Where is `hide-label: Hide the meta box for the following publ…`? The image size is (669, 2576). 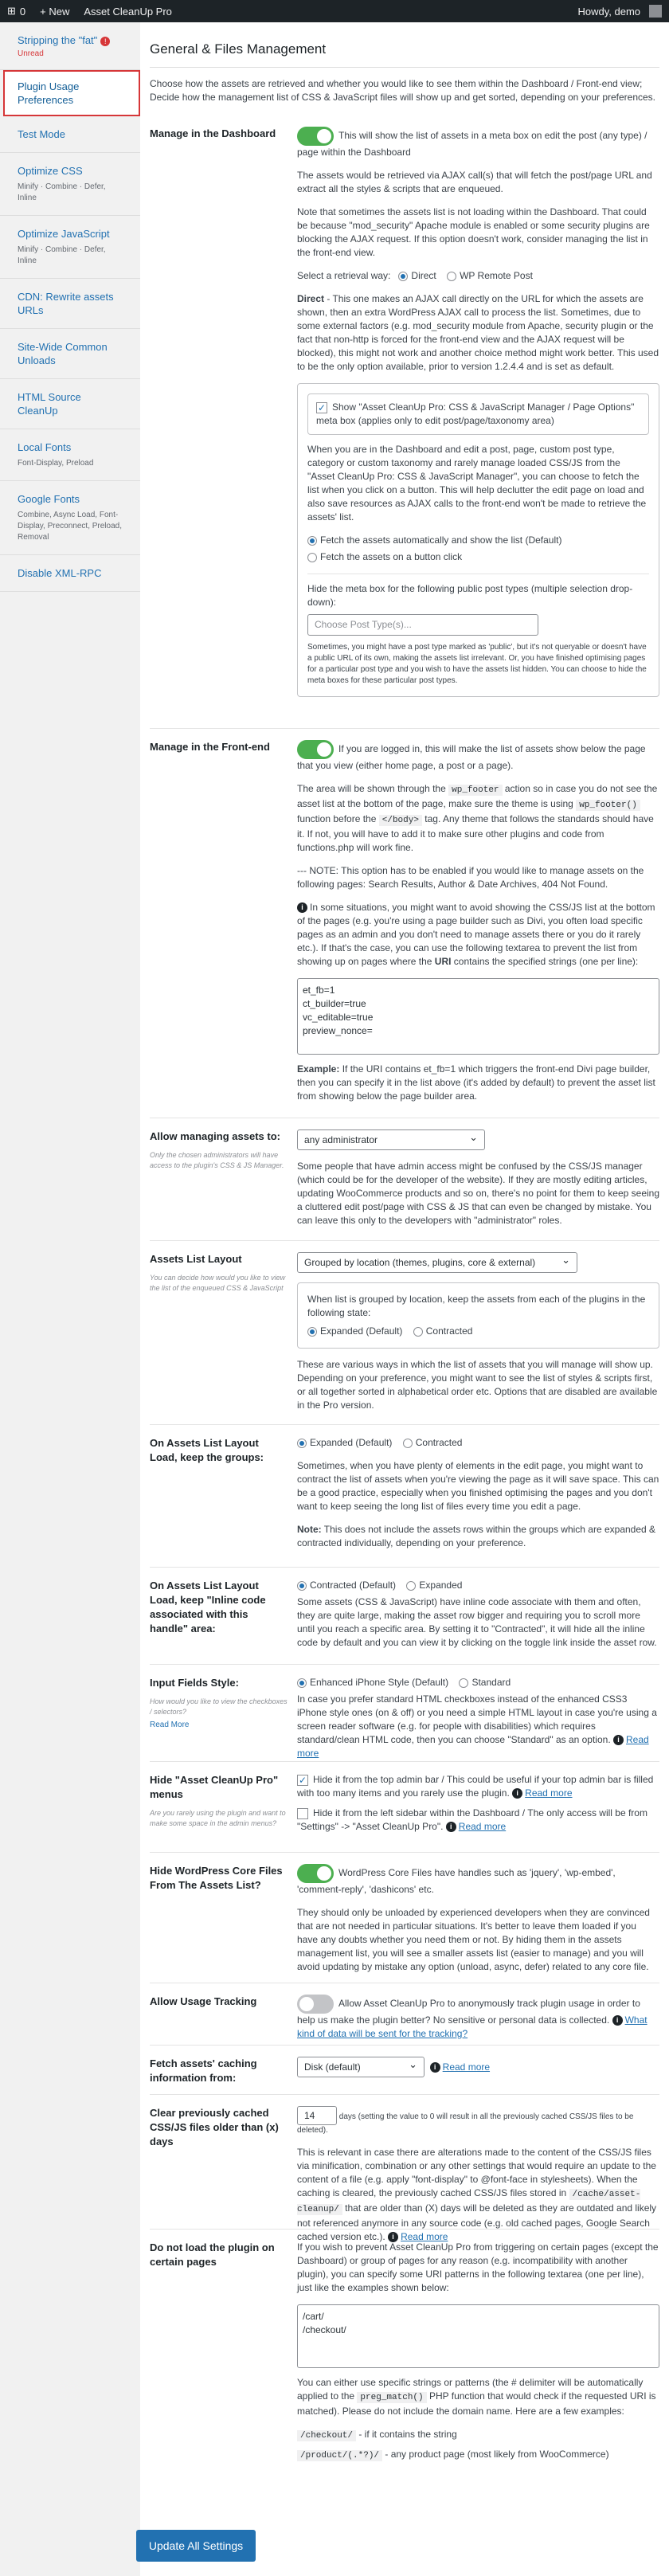
hide-label: Hide the meta box for the following publ… is located at coordinates (470, 595).